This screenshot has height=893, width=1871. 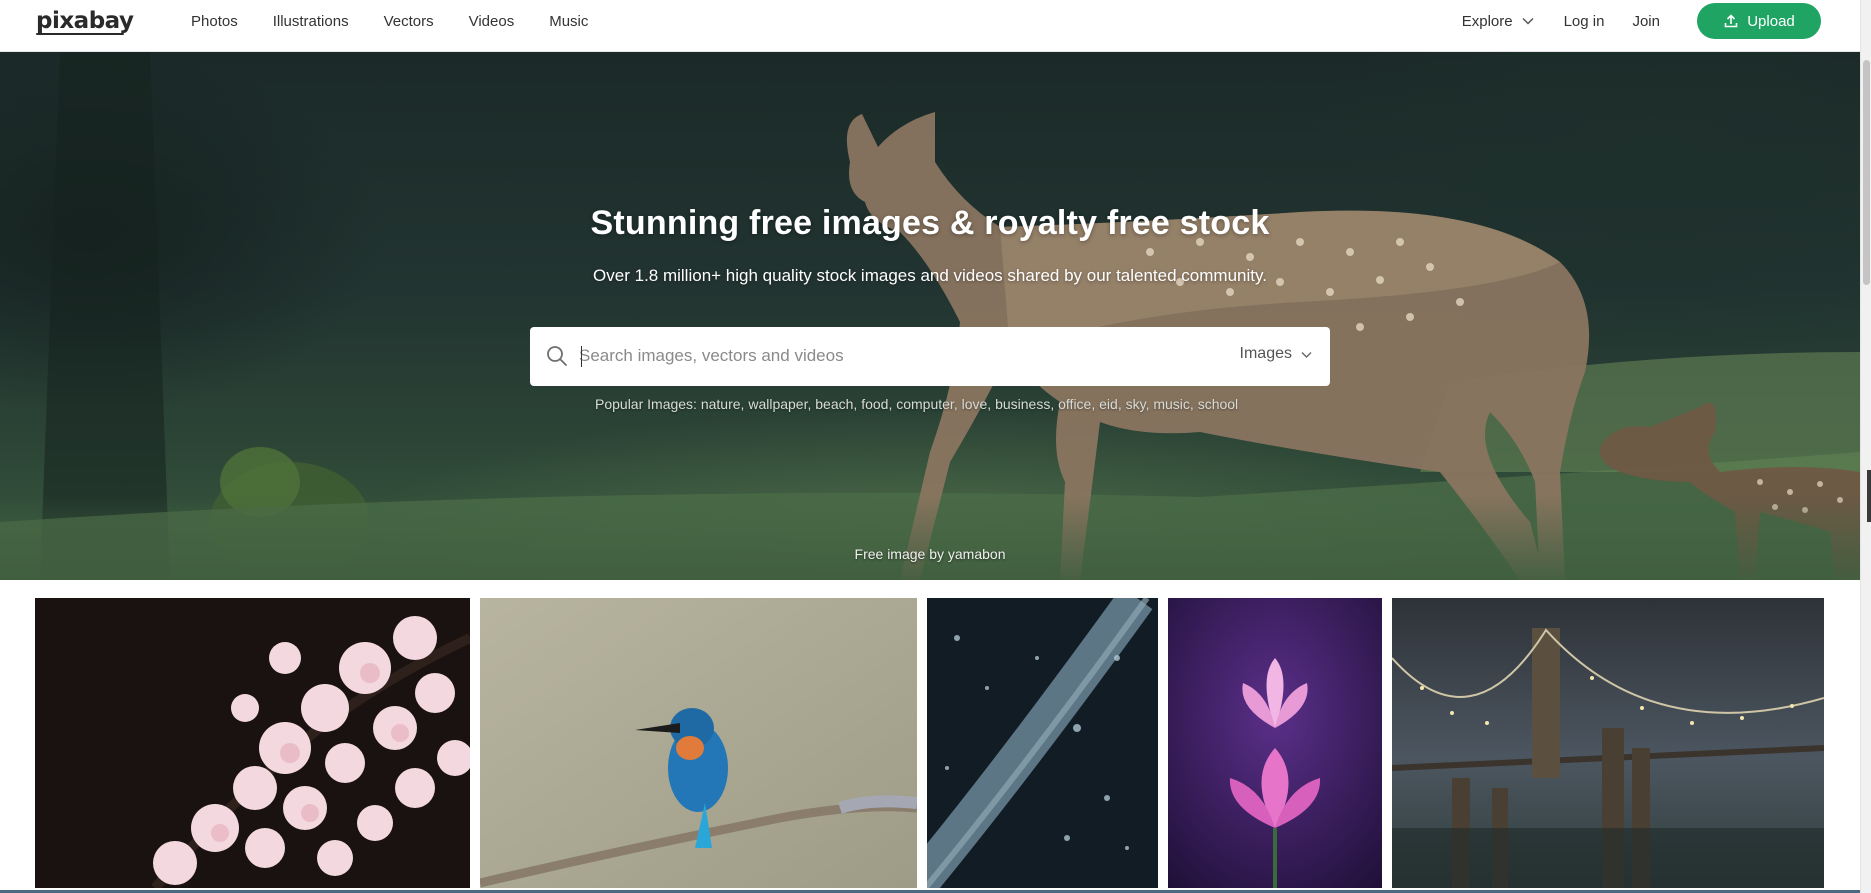 I want to click on gallery-tile-kingfisher, so click(x=698, y=743).